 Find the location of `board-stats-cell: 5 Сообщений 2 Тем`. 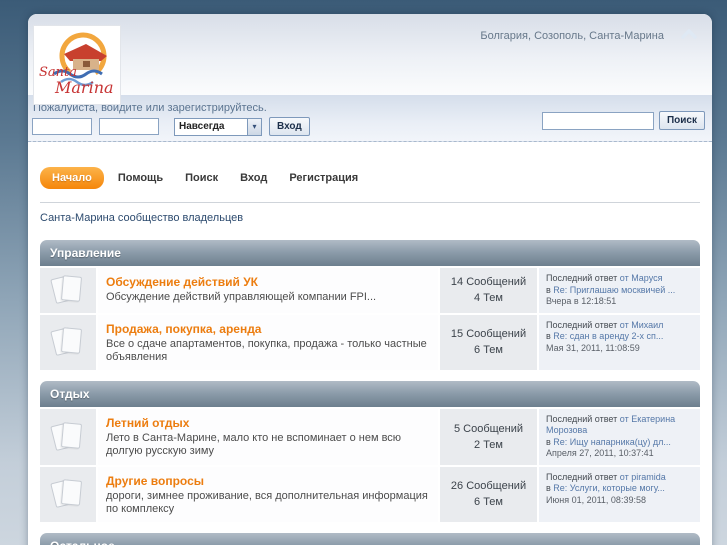

board-stats-cell: 5 Сообщений 2 Тем is located at coordinates (488, 436).